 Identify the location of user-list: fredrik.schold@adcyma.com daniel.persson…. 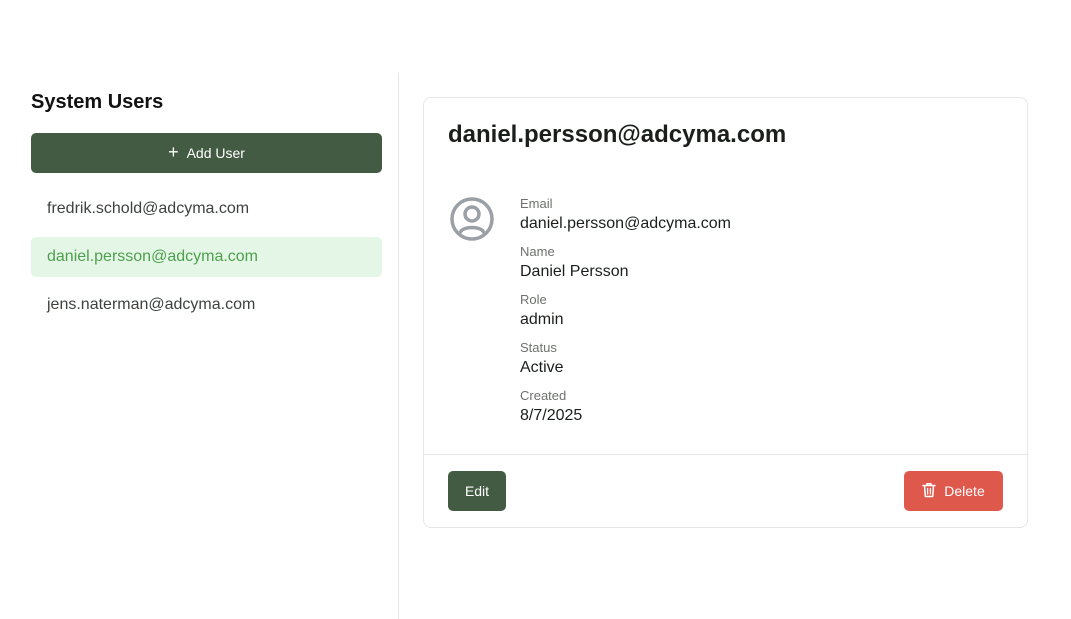
(206, 261).